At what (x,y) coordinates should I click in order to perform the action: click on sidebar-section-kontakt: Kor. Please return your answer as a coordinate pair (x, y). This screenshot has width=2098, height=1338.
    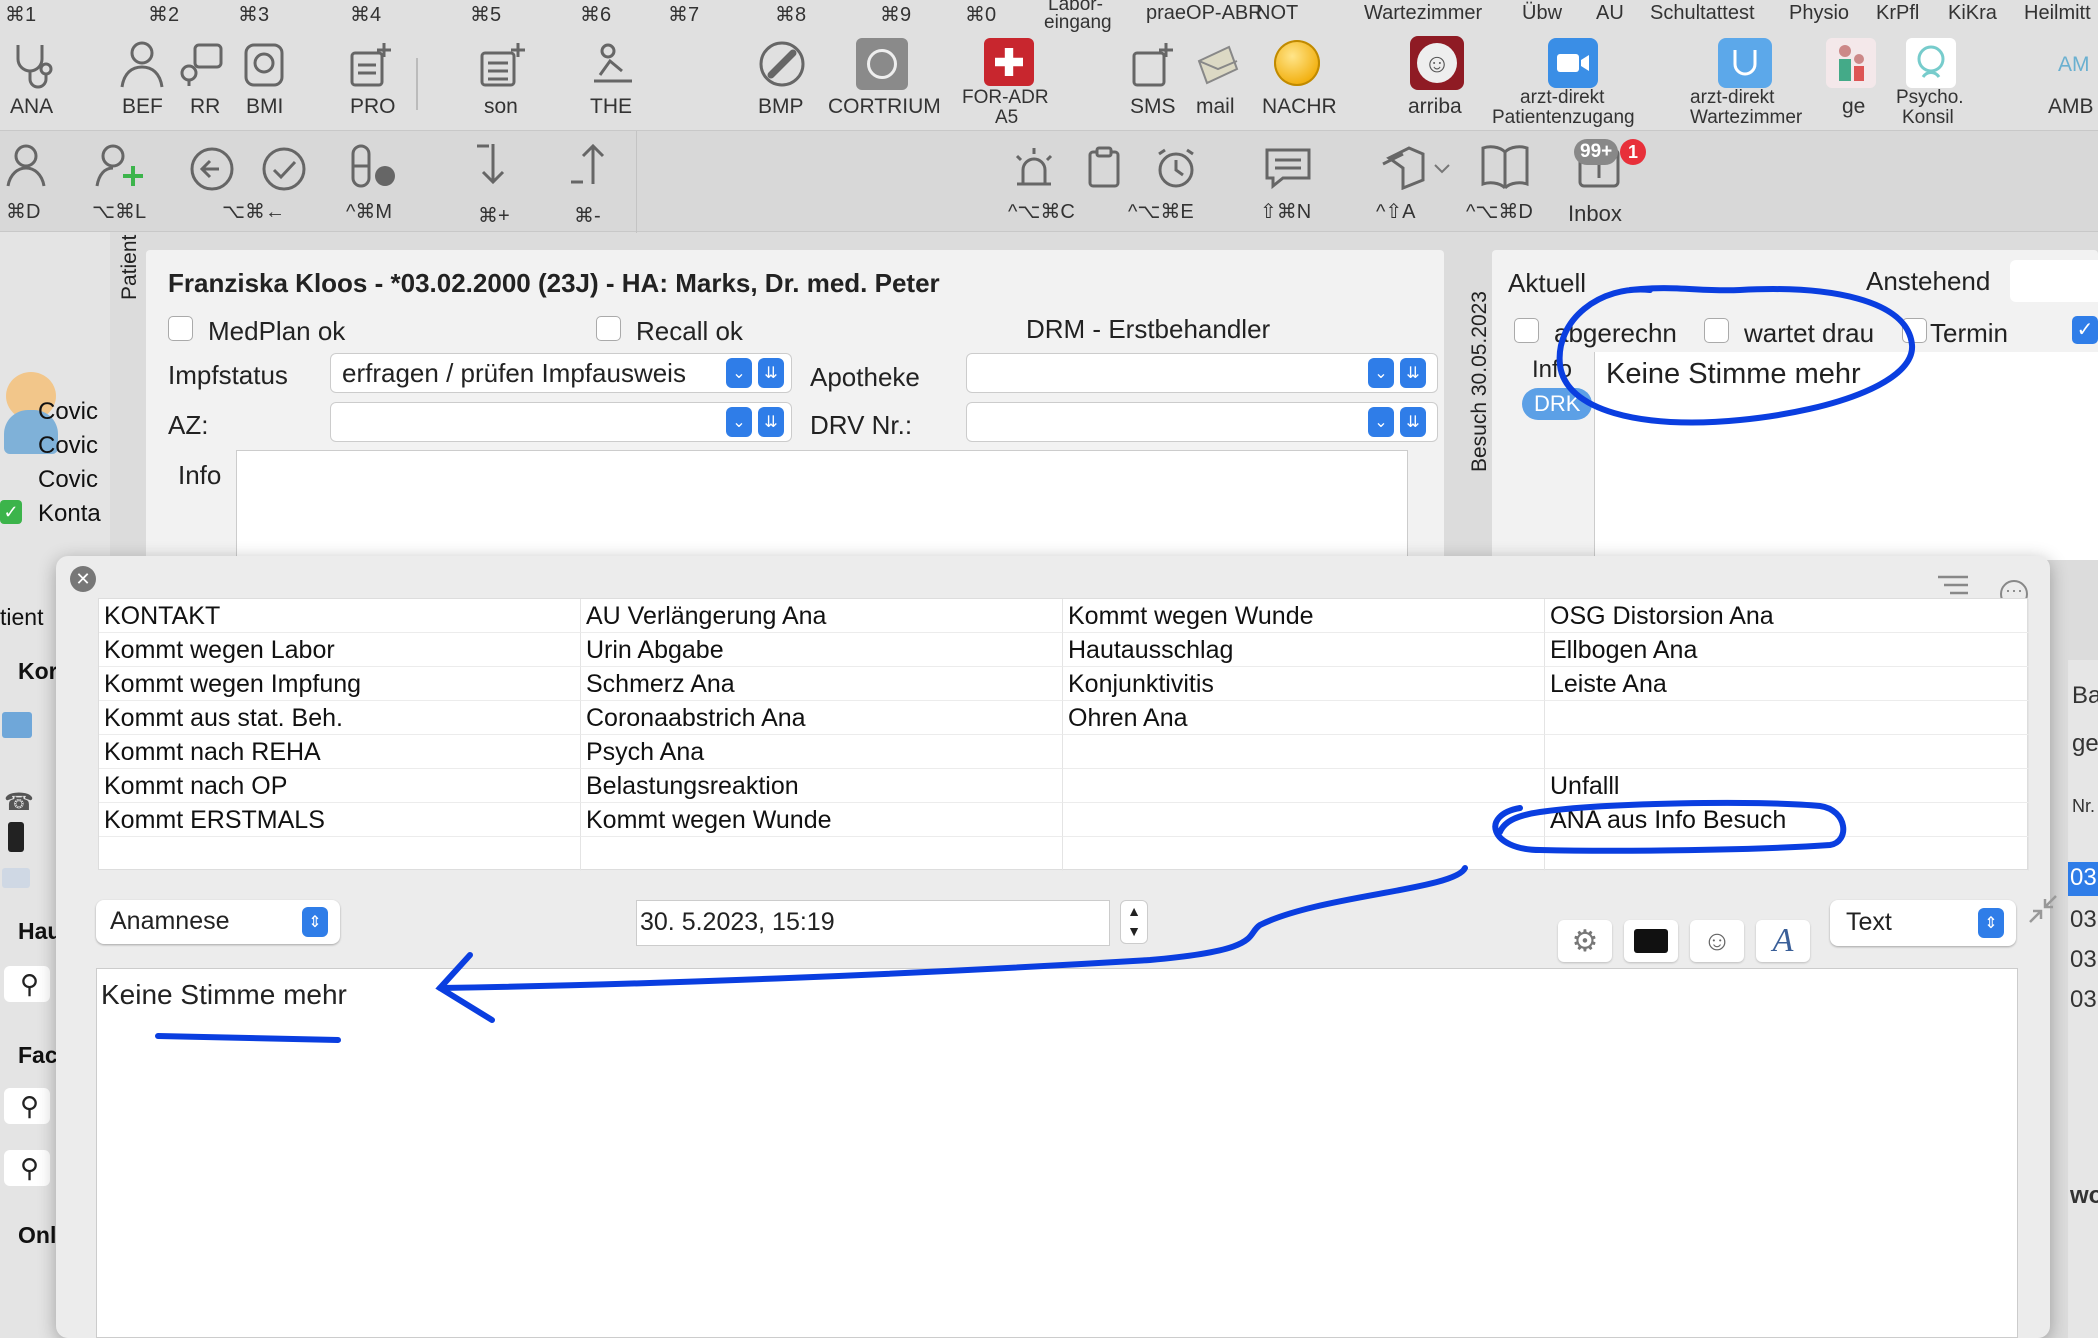
    Looking at the image, I should click on (38, 671).